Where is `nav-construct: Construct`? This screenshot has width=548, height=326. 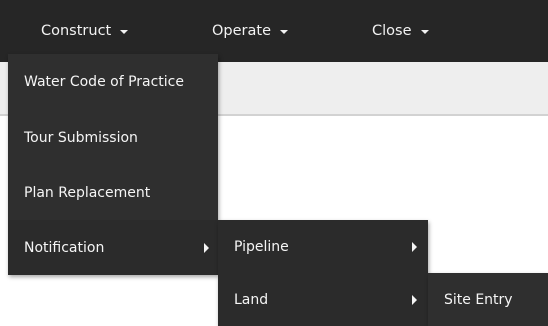 nav-construct: Construct is located at coordinates (85, 31).